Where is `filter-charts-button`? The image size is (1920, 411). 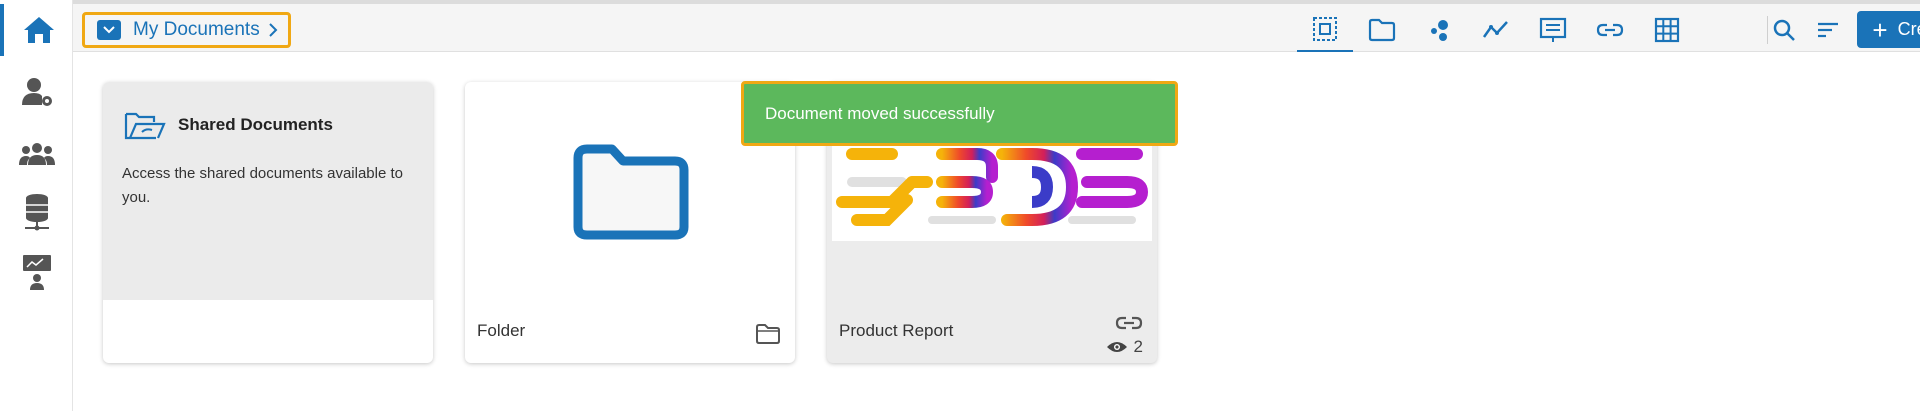 filter-charts-button is located at coordinates (1496, 30).